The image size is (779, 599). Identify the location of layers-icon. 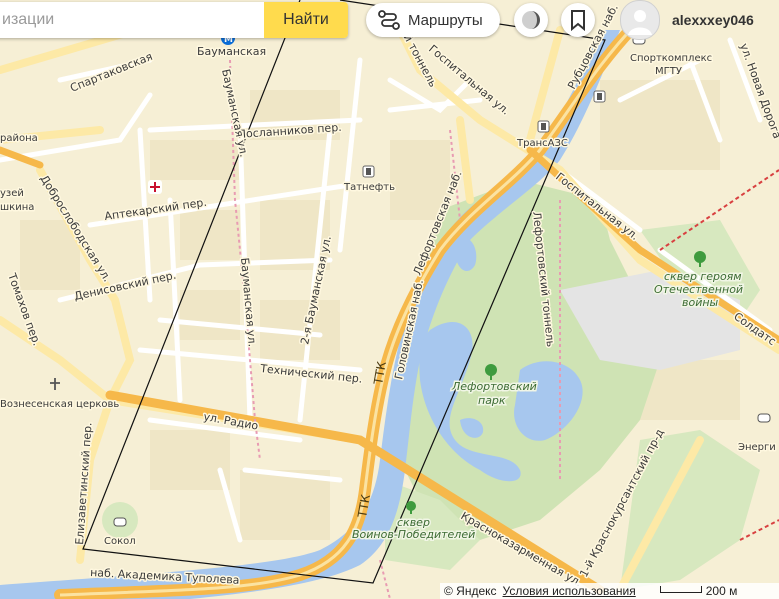
(531, 20).